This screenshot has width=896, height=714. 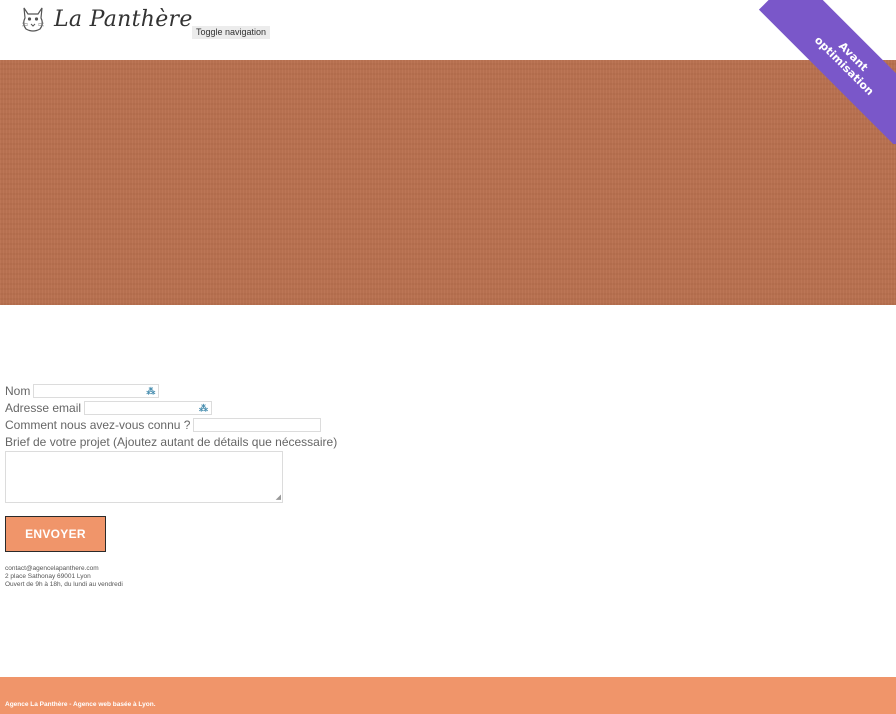 What do you see at coordinates (48, 576) in the screenshot?
I see `contact-address: 2 place Sathonay 69001 Lyon` at bounding box center [48, 576].